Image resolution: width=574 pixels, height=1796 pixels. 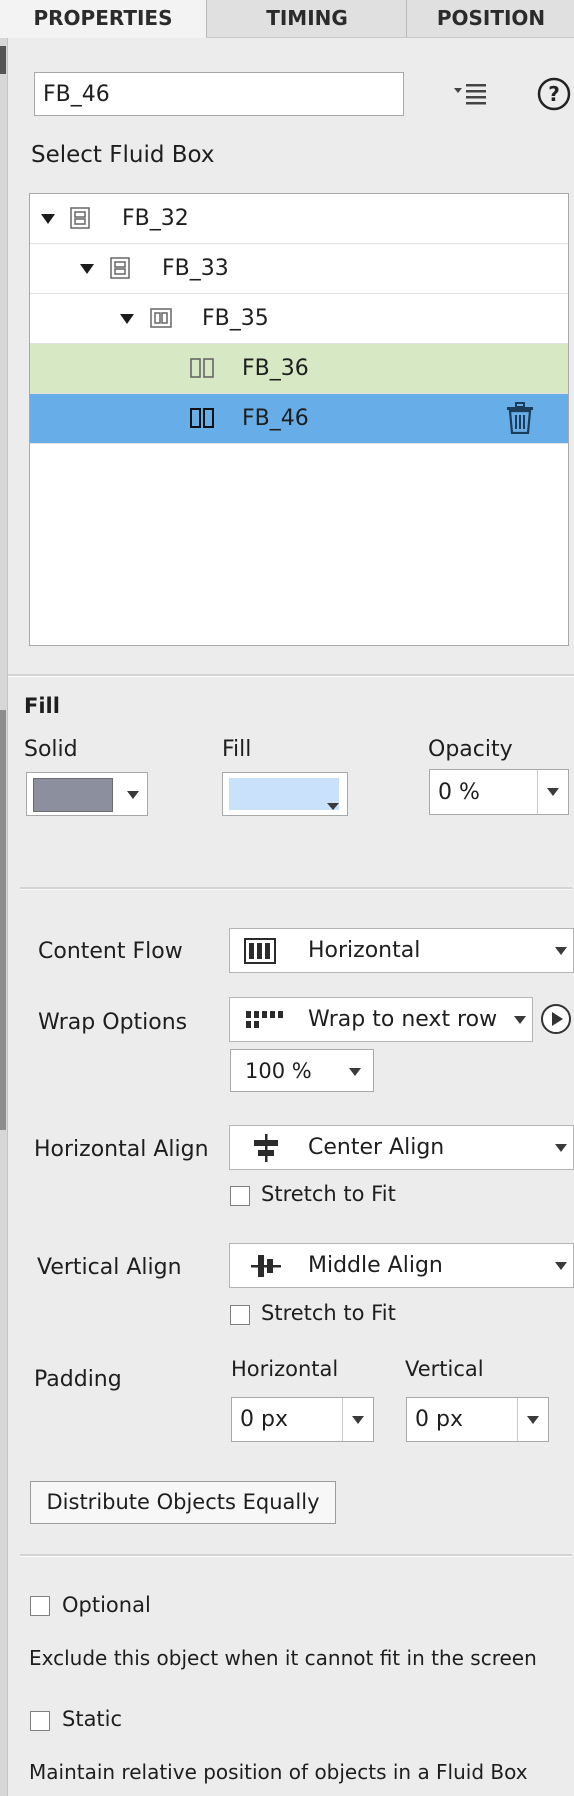 I want to click on optional-label: Optional, so click(x=106, y=1605).